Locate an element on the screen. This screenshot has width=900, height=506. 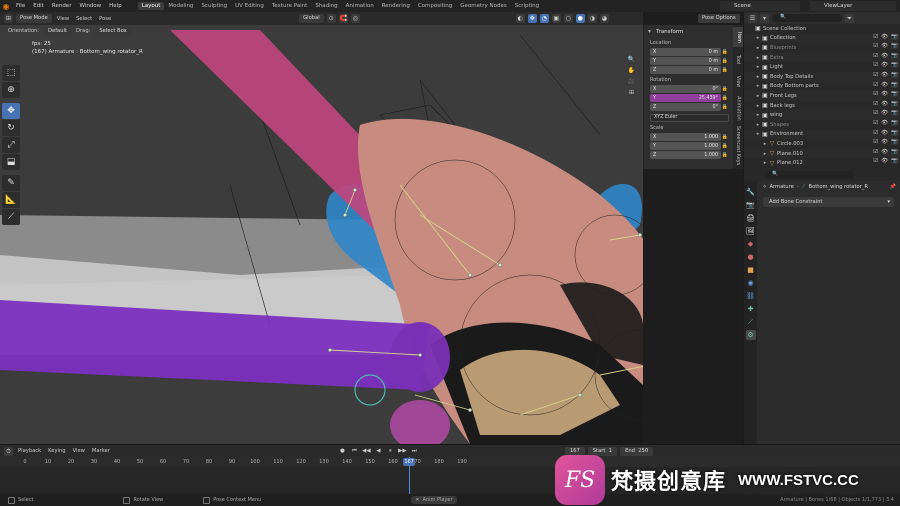
scale-tool-icon: ⤢ is located at coordinates (11, 145).